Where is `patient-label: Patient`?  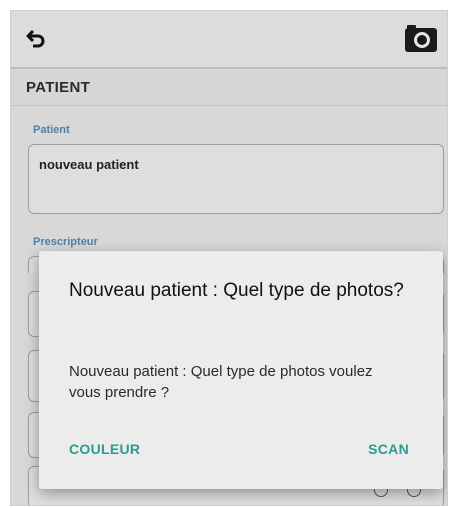 patient-label: Patient is located at coordinates (51, 130).